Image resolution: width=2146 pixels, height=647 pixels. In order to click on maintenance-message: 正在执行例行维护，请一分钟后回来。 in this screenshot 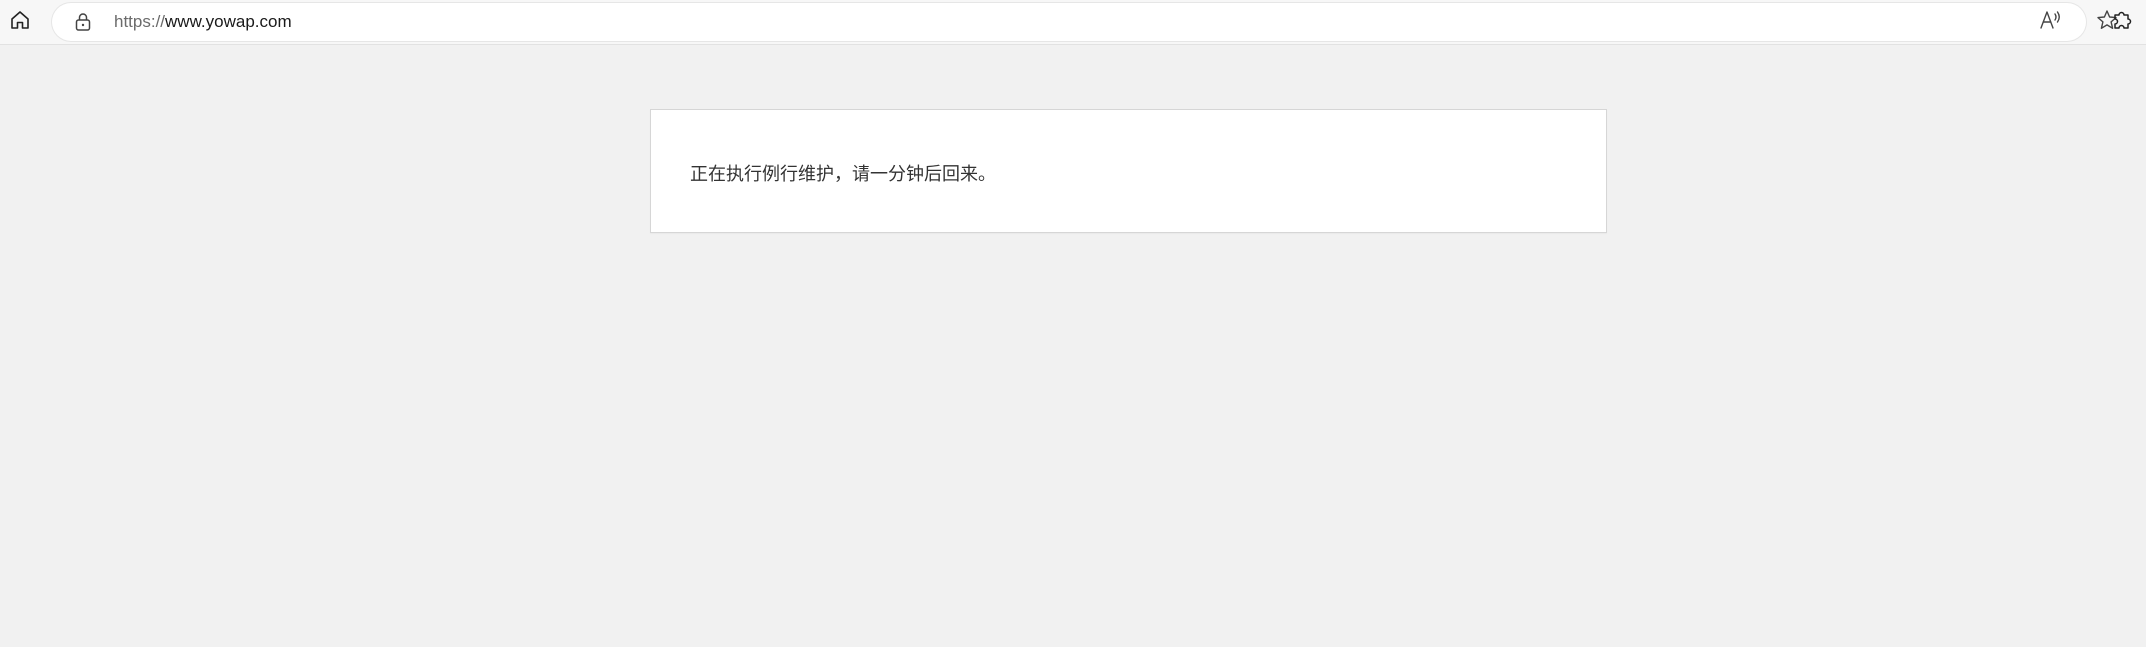, I will do `click(843, 174)`.